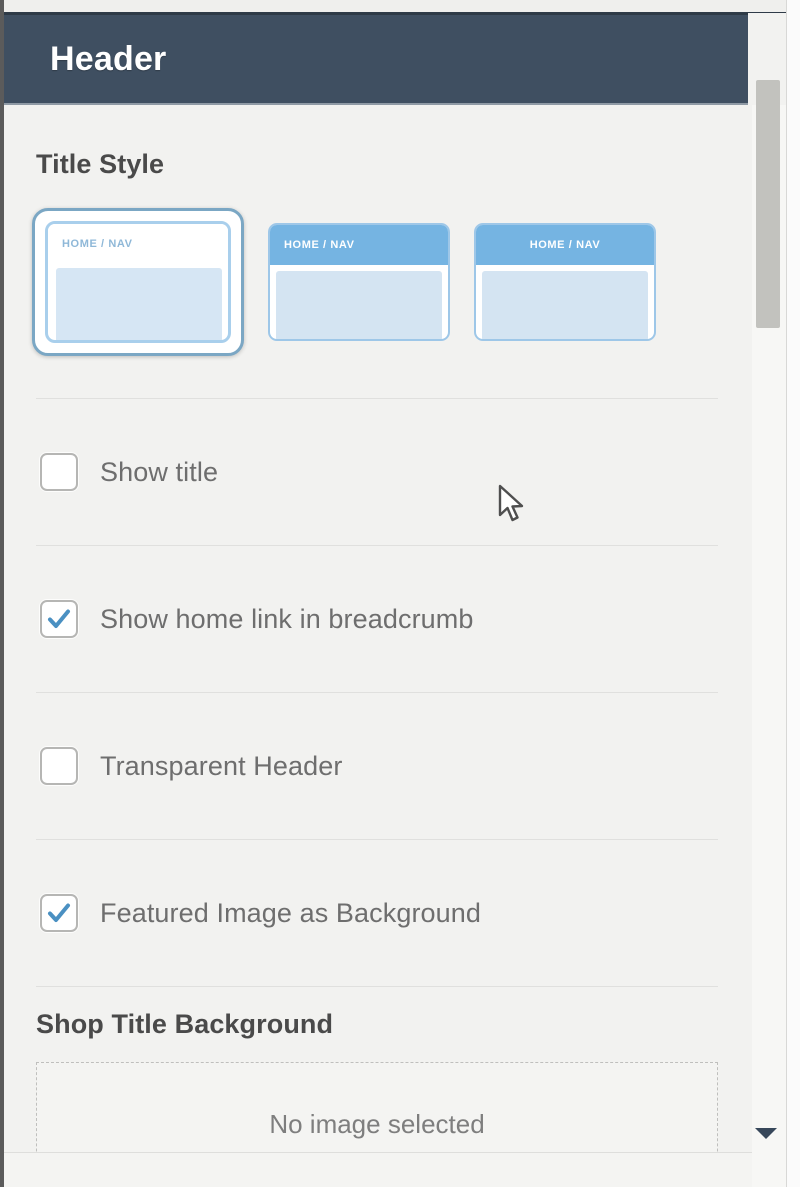  I want to click on setting-row-show-title: Show title, so click(395, 472).